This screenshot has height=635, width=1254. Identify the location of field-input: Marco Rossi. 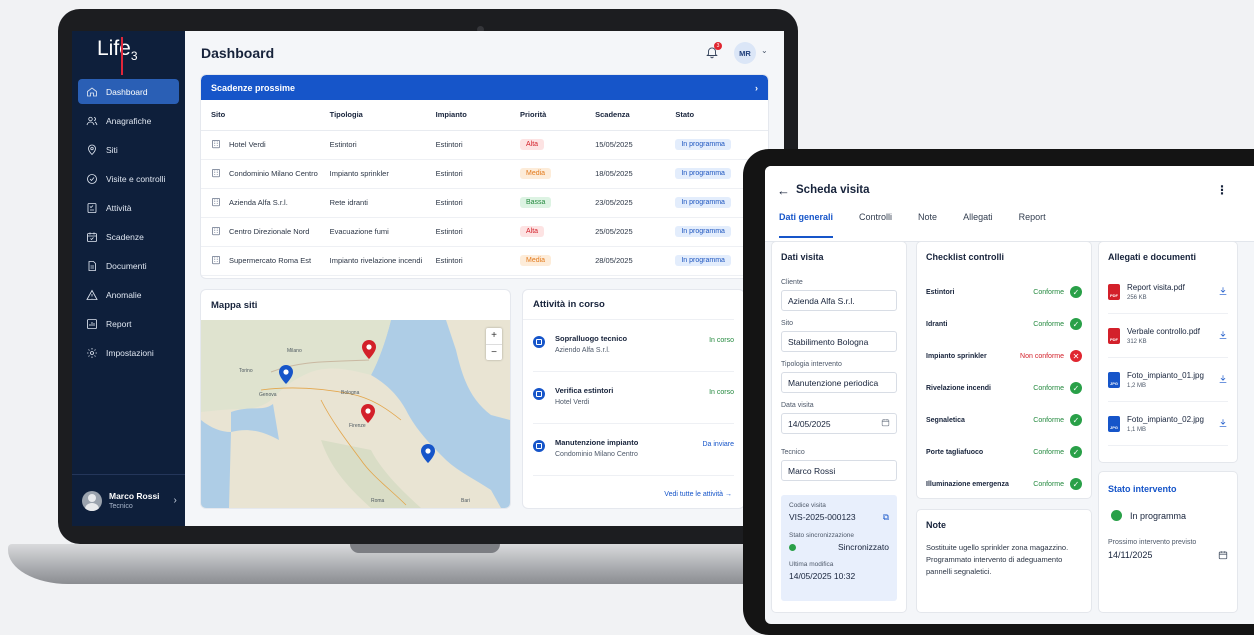
(839, 470).